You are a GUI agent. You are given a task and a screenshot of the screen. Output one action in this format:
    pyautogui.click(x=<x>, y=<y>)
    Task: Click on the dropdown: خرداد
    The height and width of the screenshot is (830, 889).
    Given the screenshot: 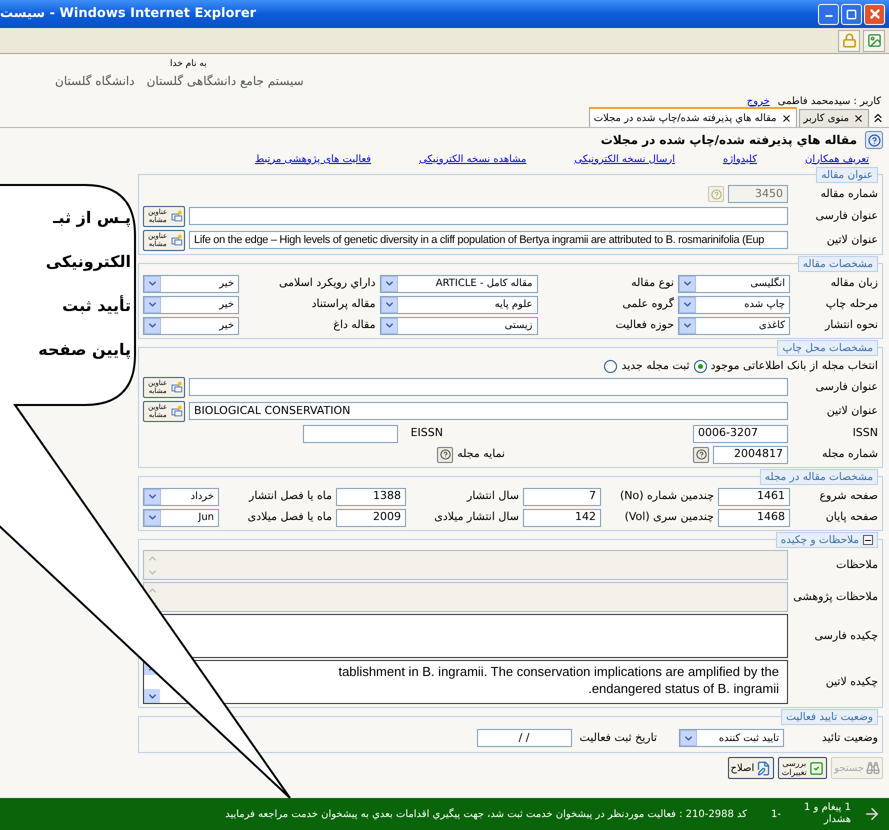 What is the action you would take?
    pyautogui.click(x=181, y=497)
    